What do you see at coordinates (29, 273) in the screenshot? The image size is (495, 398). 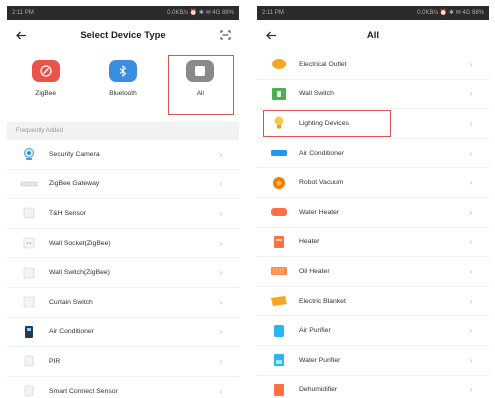 I see `wall-switch-zigbee-icon` at bounding box center [29, 273].